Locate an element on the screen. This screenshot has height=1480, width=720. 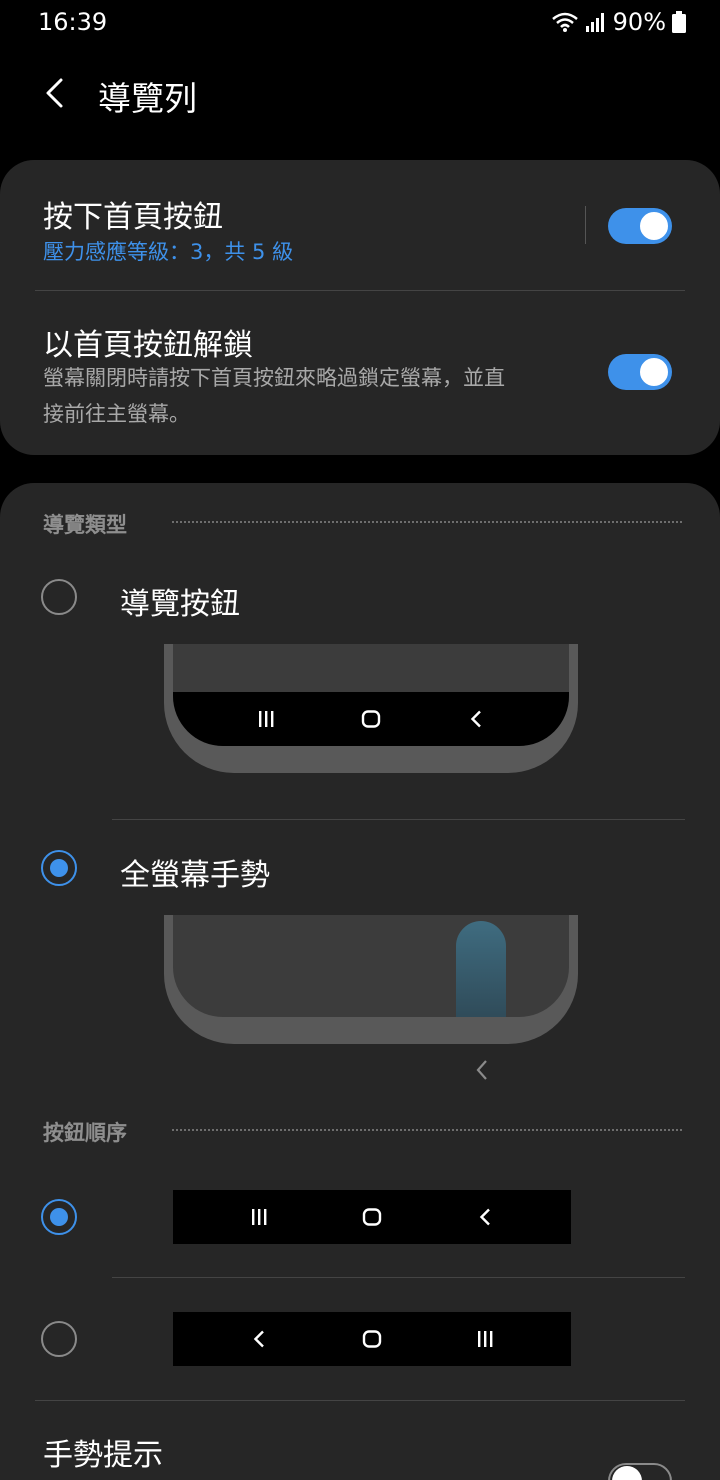
back-button is located at coordinates (55, 93).